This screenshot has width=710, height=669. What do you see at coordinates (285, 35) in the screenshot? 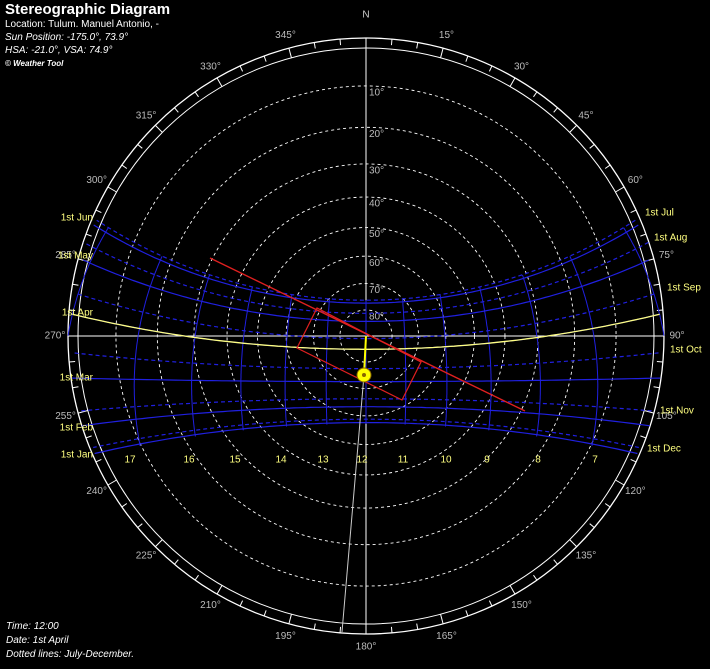
I see `bearing-label: 345°` at bounding box center [285, 35].